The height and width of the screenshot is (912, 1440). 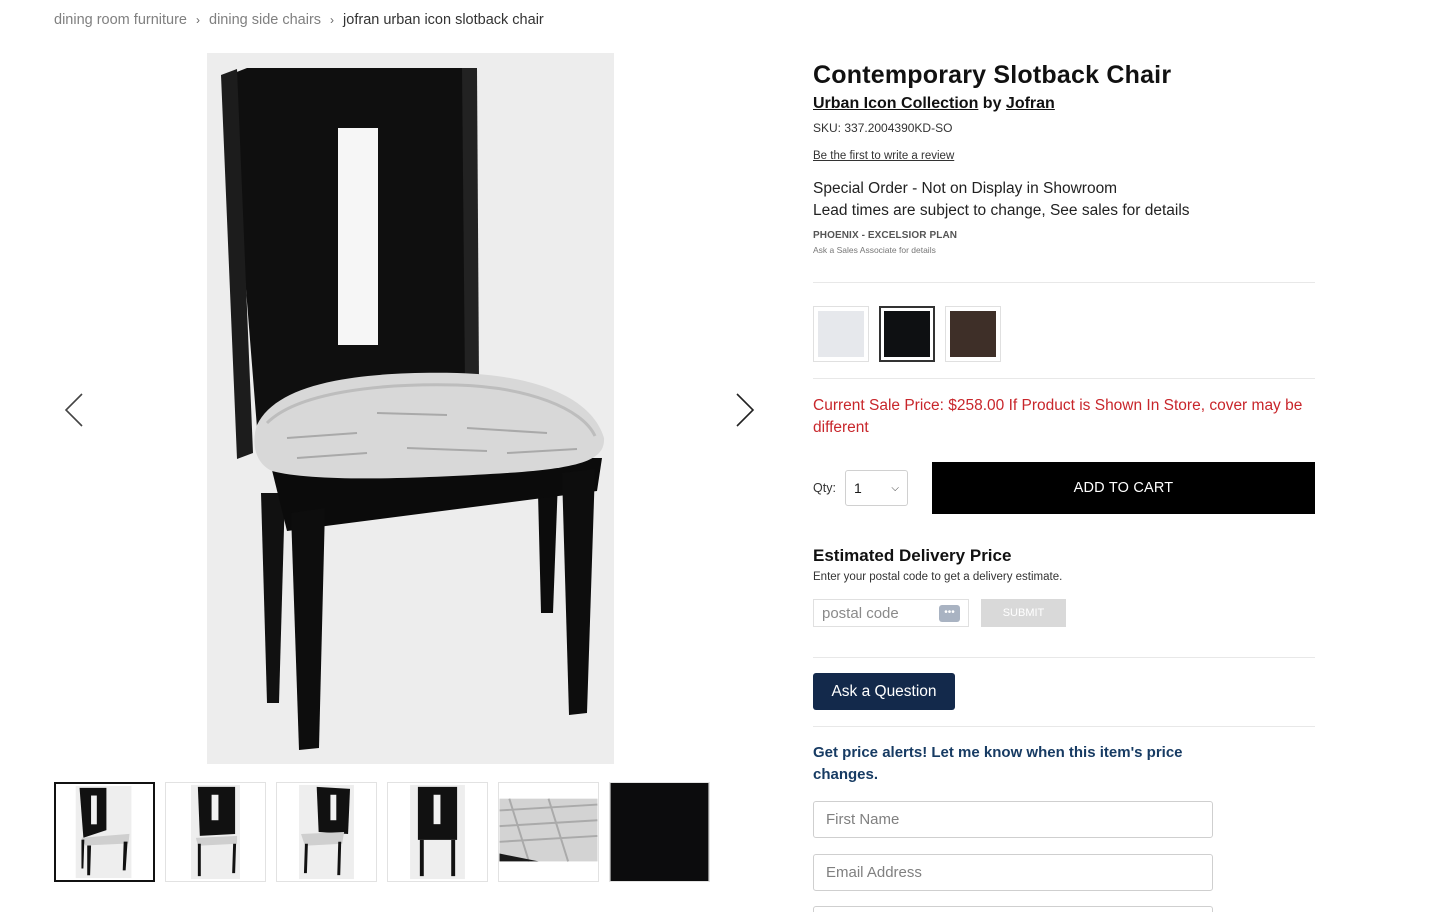 I want to click on qty-label: Qty:, so click(x=824, y=488).